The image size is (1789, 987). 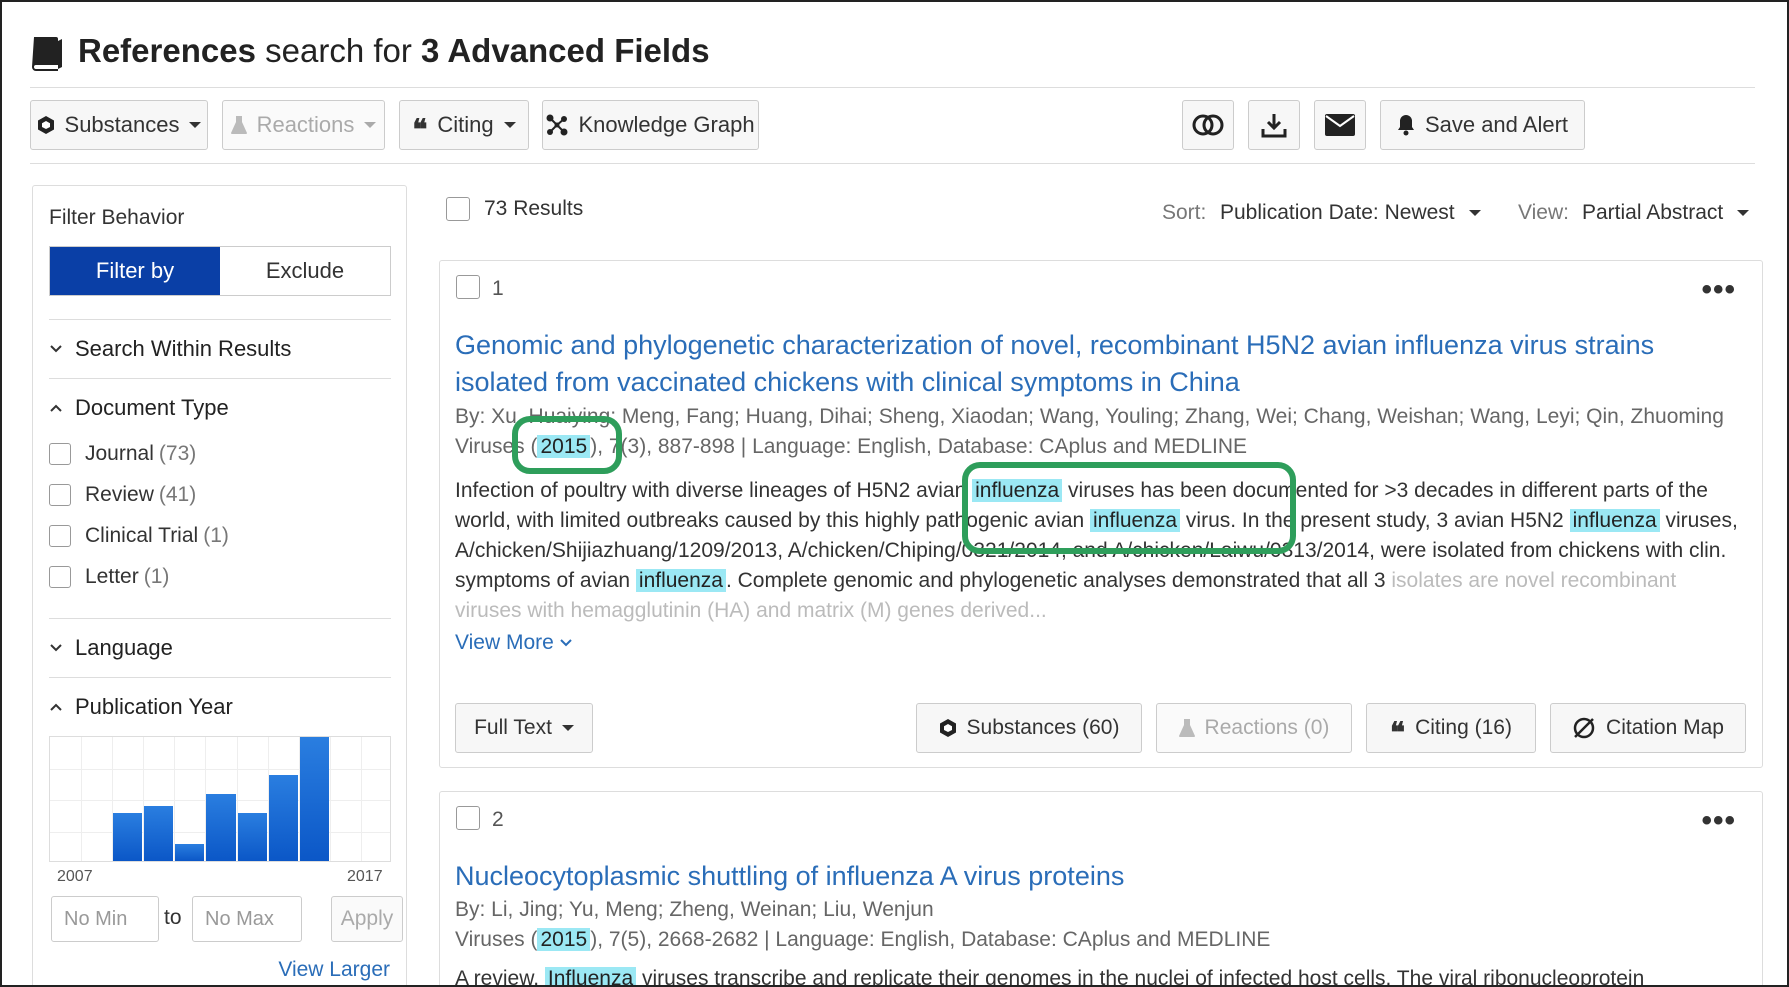 What do you see at coordinates (498, 288) in the screenshot?
I see `result-number: 1` at bounding box center [498, 288].